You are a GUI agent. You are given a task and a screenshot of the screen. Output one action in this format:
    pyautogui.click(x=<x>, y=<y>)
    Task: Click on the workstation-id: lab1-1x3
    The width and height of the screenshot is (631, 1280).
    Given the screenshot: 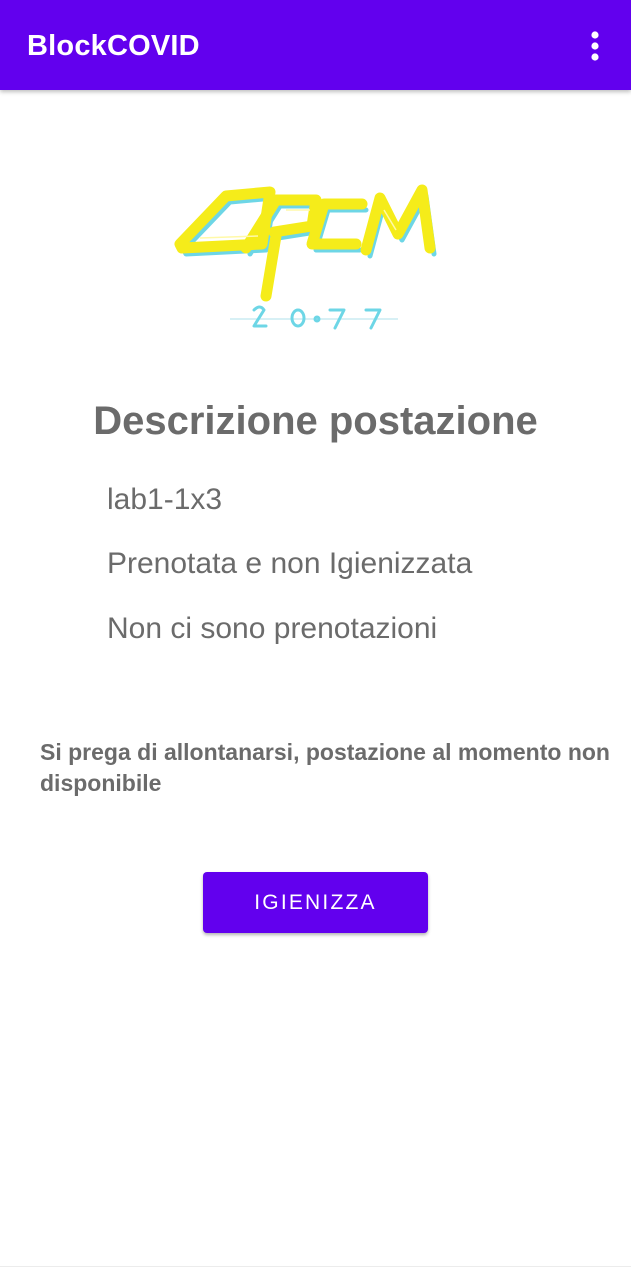 What is the action you would take?
    pyautogui.click(x=165, y=499)
    